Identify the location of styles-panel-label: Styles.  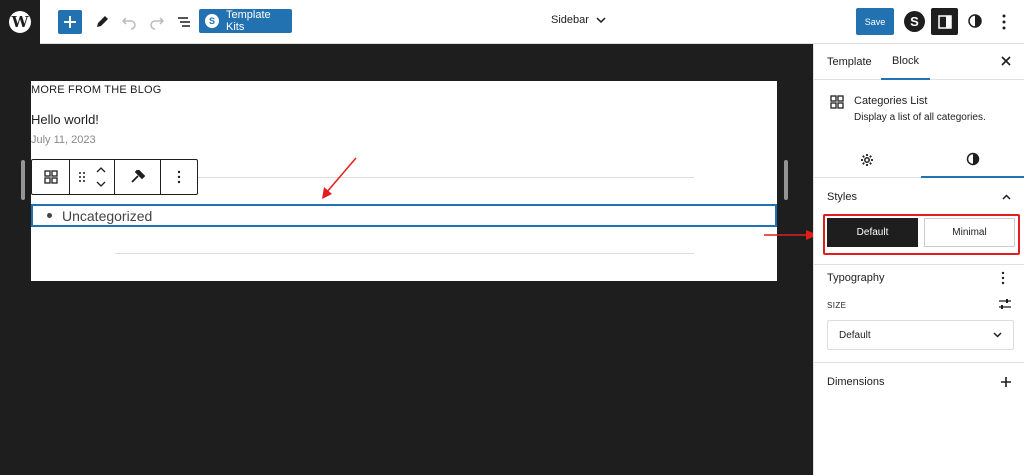
(842, 197).